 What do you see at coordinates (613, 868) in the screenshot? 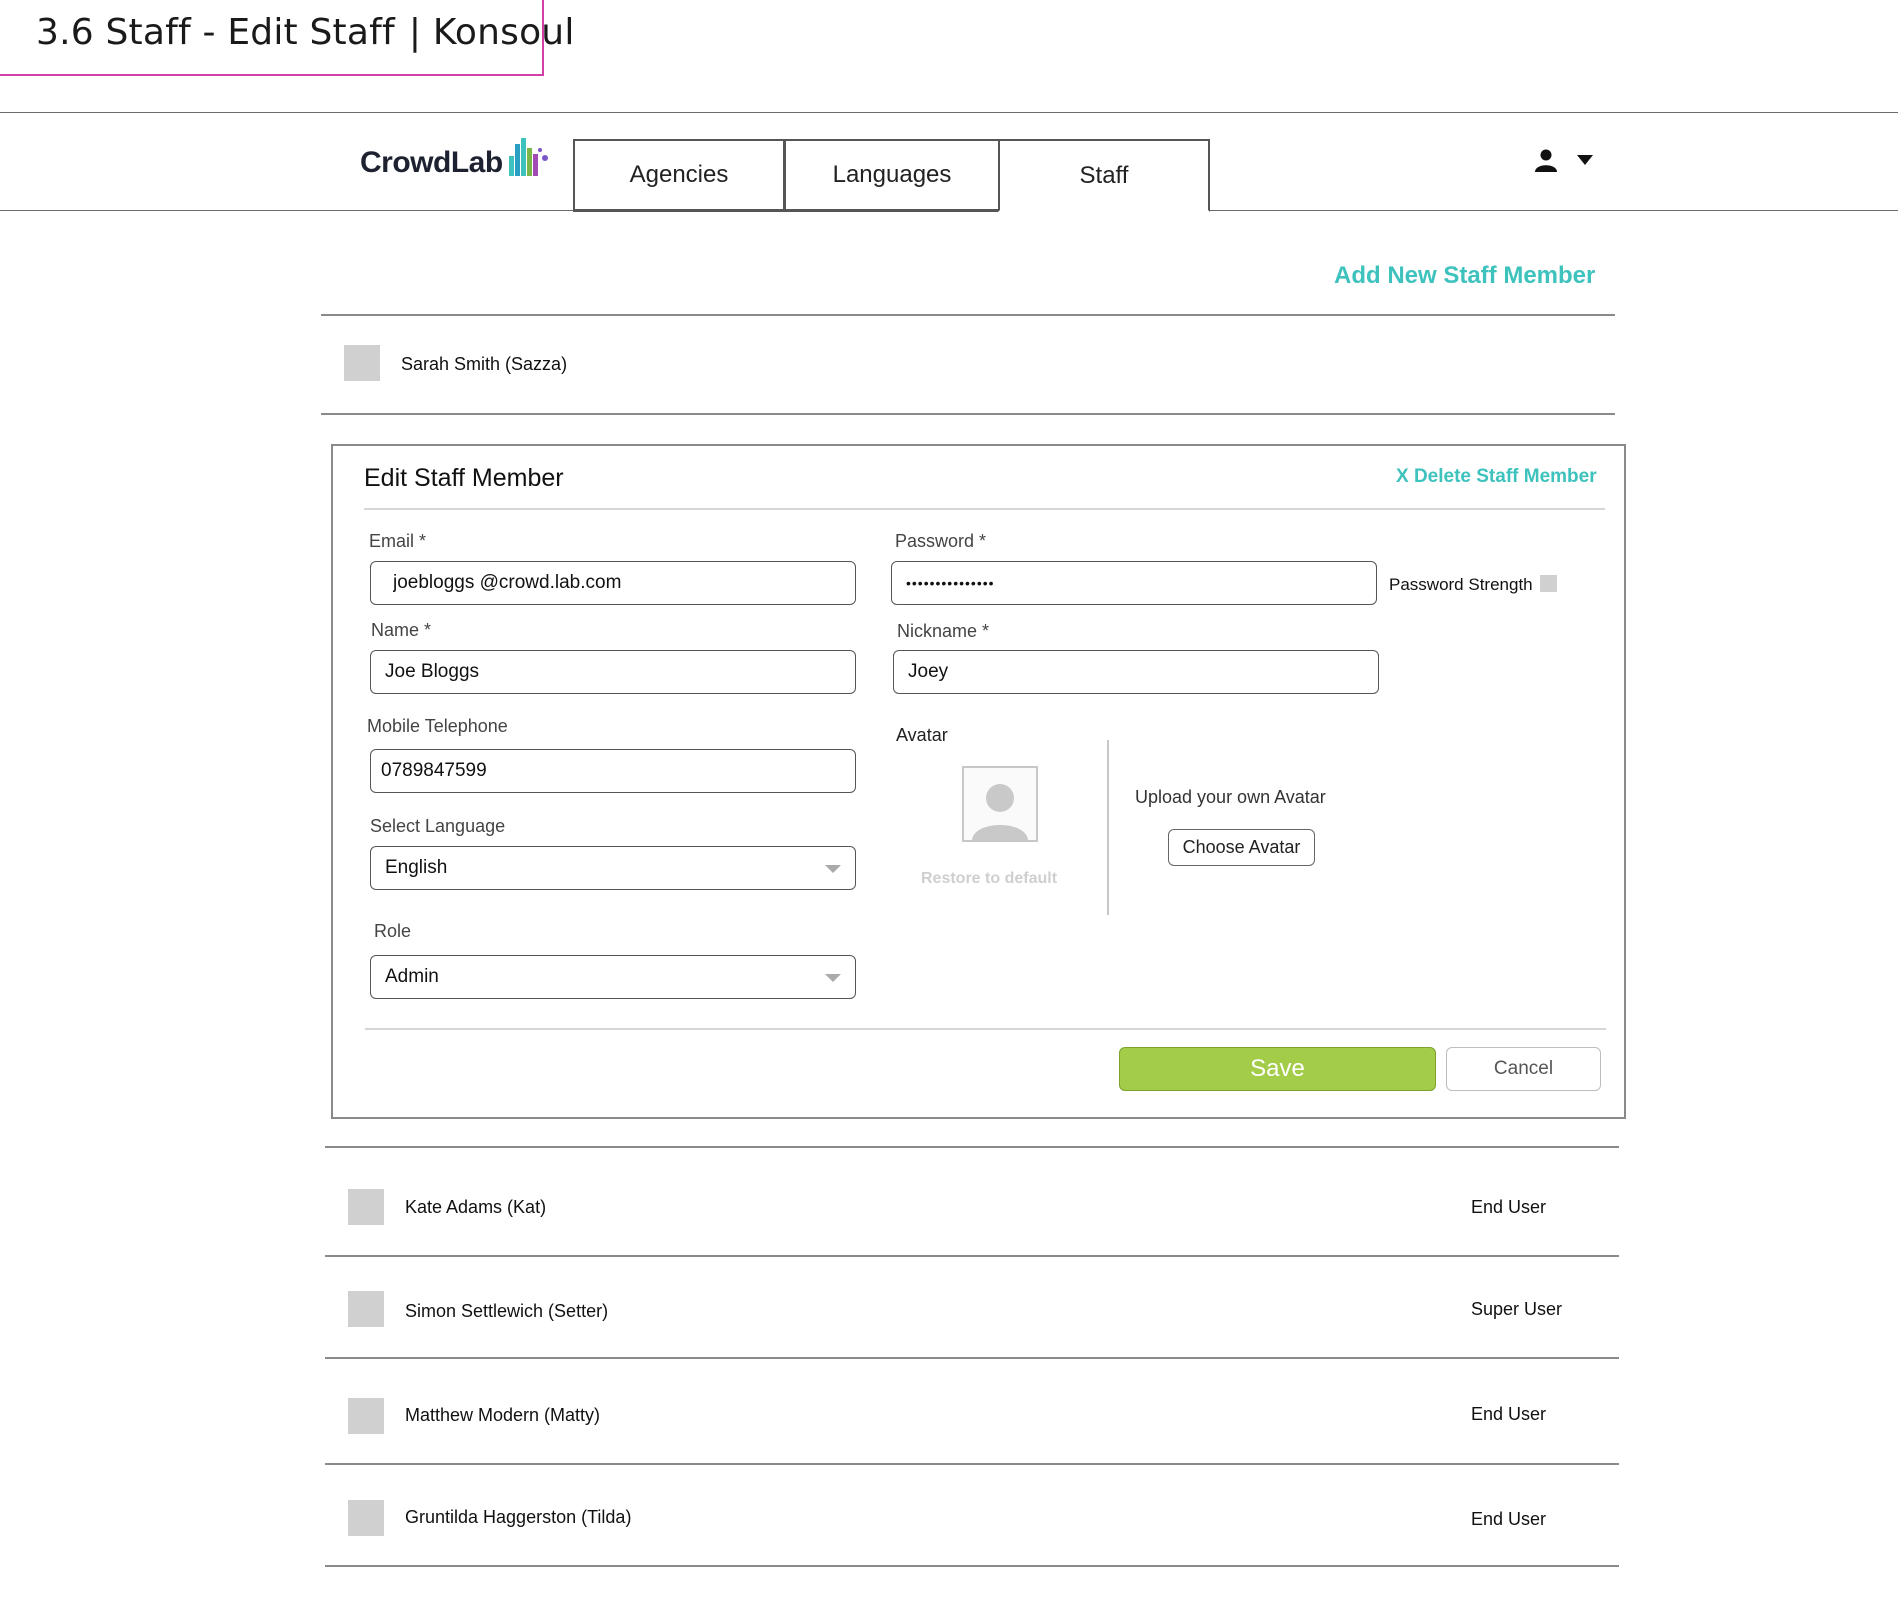
I see `language-select: English` at bounding box center [613, 868].